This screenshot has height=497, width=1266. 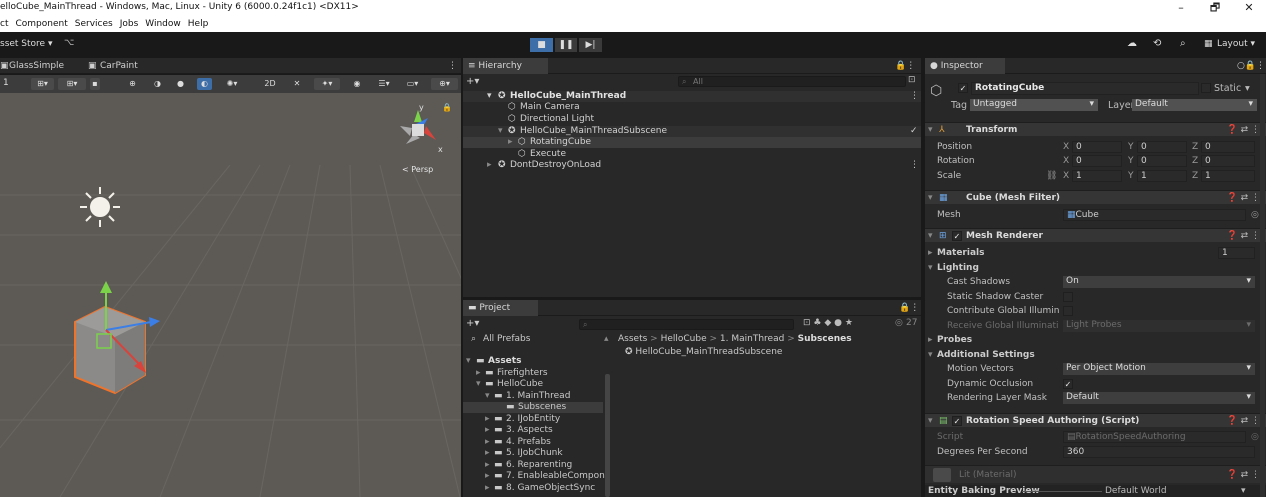 I want to click on minimize-button: –, so click(x=1181, y=8).